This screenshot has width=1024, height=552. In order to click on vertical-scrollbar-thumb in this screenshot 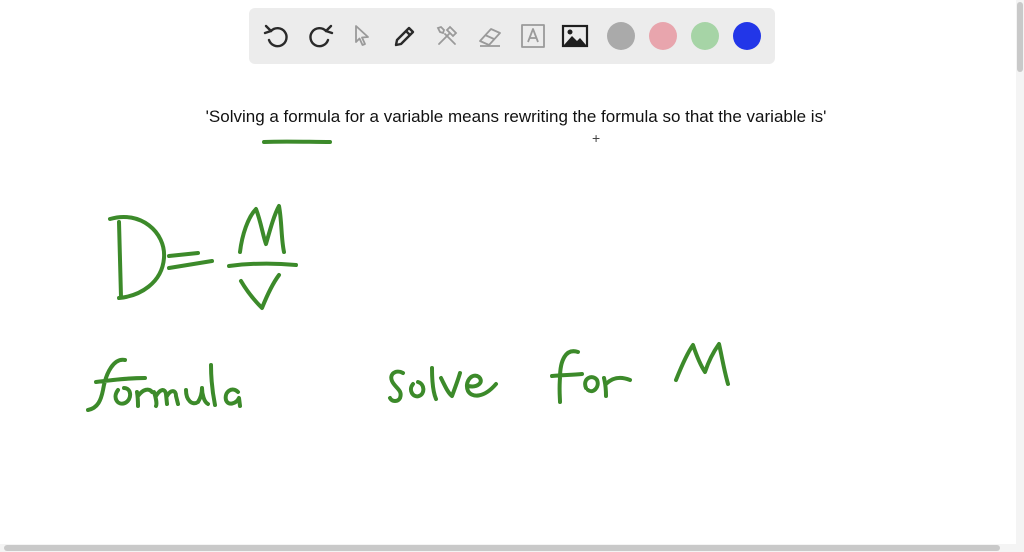, I will do `click(1020, 37)`.